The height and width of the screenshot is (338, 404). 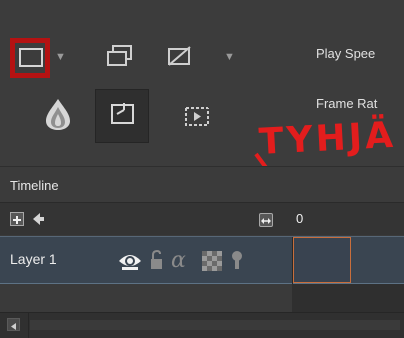 I want to click on pin-icon, so click(x=237, y=260).